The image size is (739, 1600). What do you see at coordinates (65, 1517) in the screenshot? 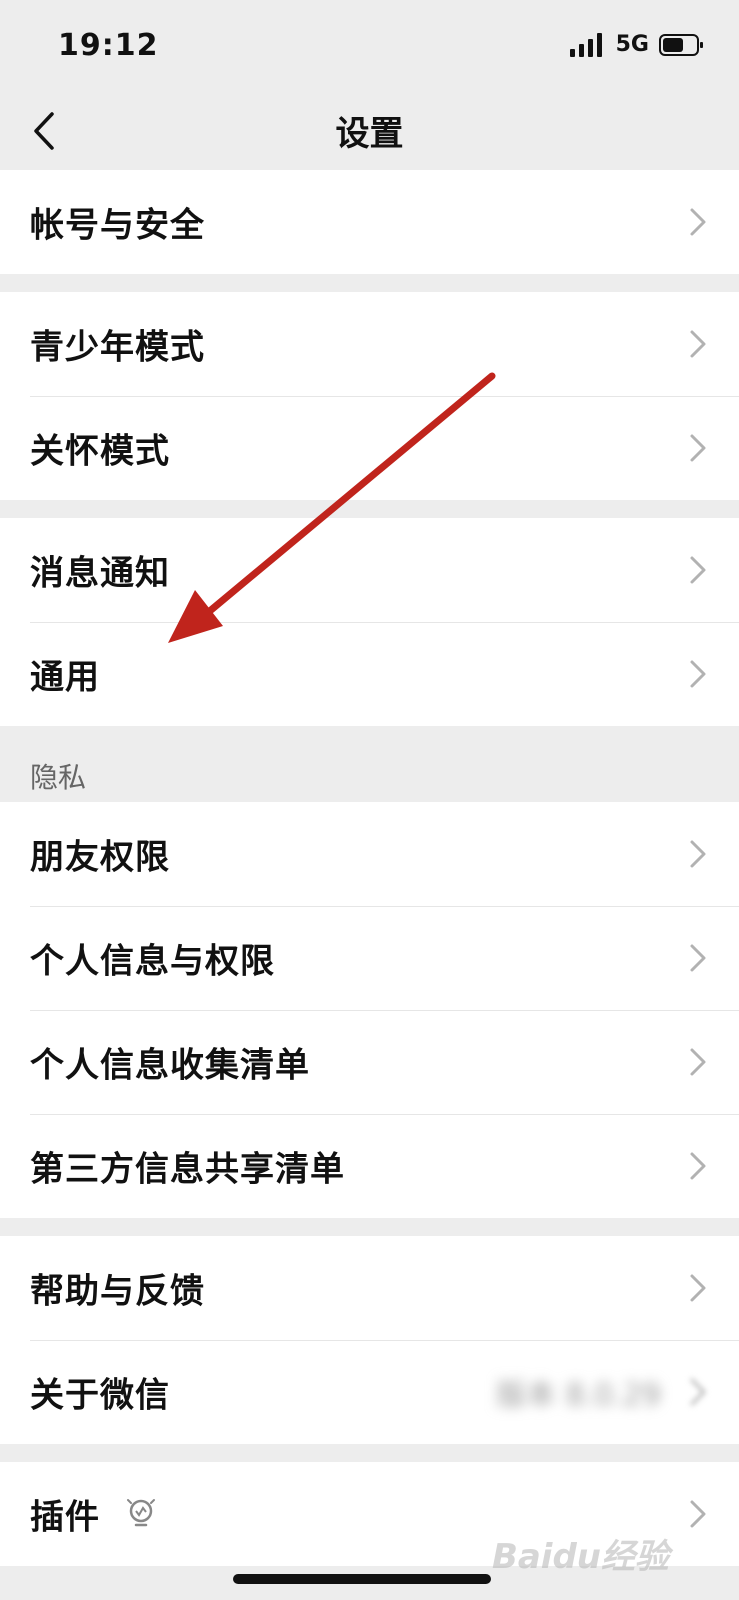
I see `cell-label: 插件` at bounding box center [65, 1517].